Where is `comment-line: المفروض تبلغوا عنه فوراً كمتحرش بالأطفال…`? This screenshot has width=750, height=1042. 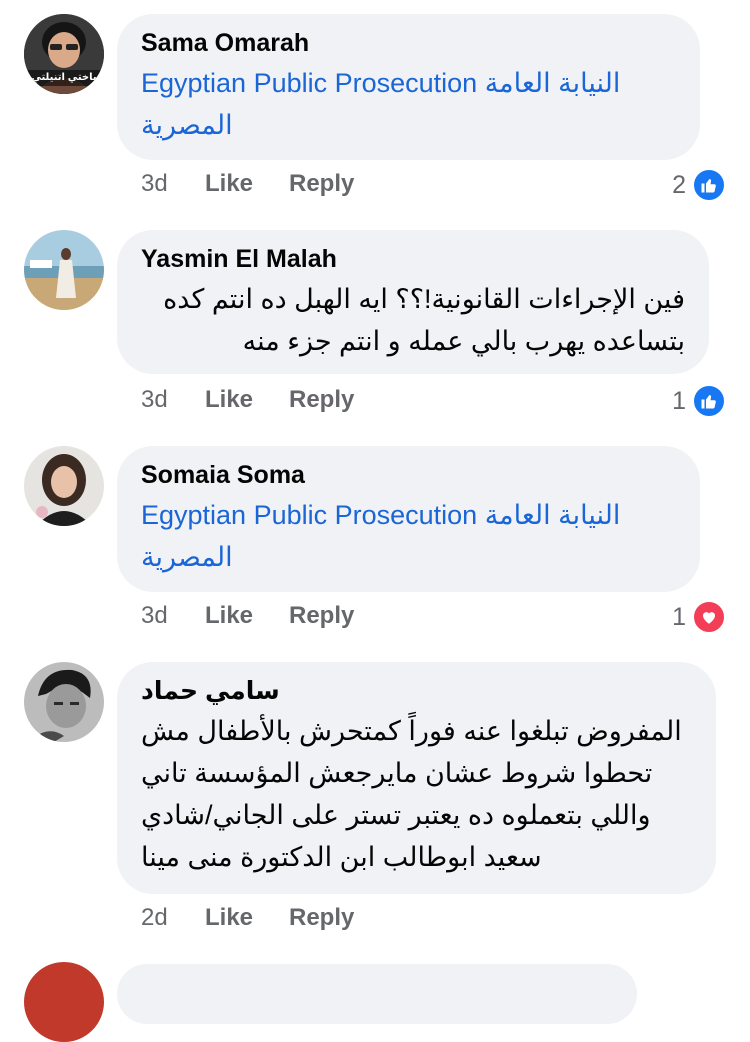 comment-line: المفروض تبلغوا عنه فوراً كمتحرش بالأطفال… is located at coordinates (411, 731).